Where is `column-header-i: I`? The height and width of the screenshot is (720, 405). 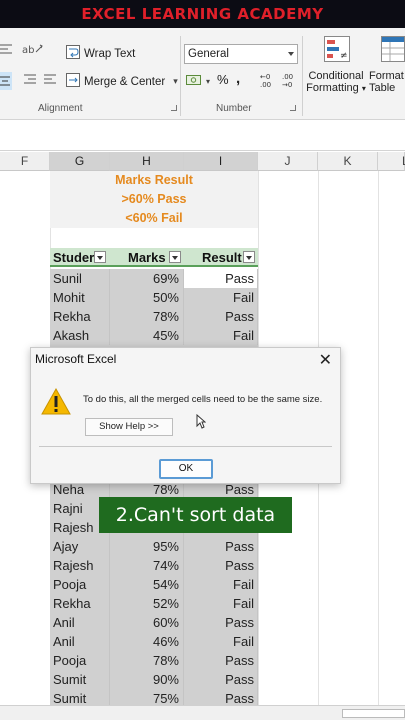
column-header-i: I is located at coordinates (221, 161).